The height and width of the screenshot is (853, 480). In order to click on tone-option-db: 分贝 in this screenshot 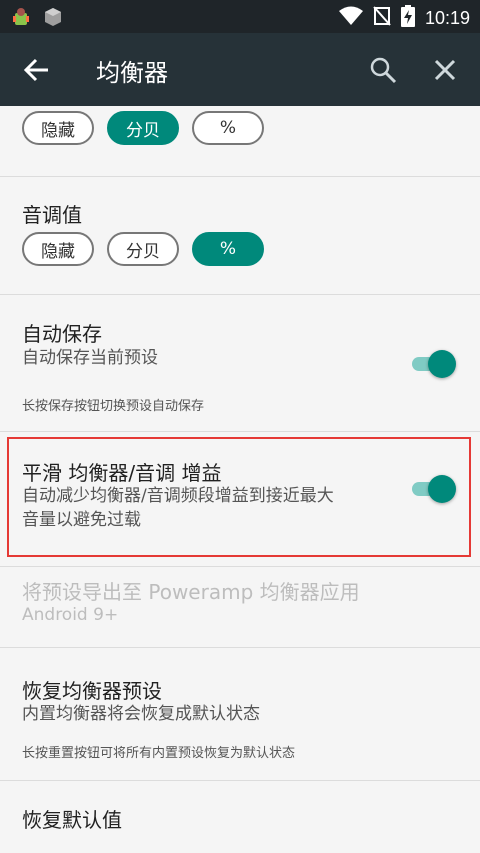, I will do `click(143, 249)`.